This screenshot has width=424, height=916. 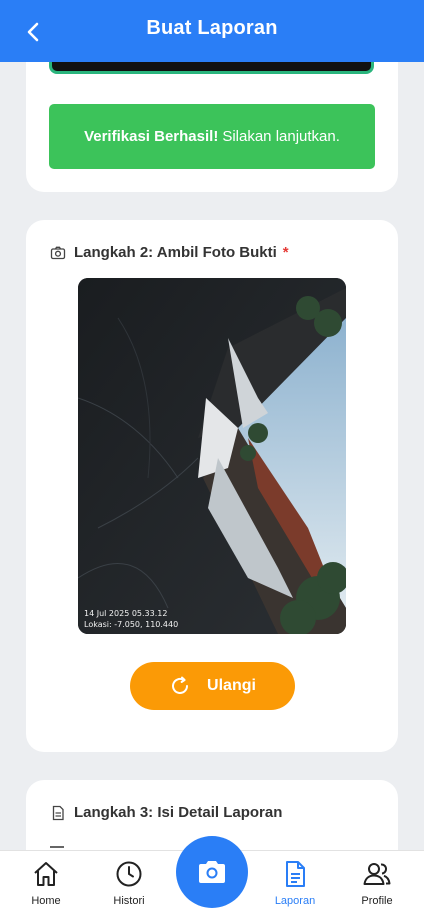 What do you see at coordinates (281, 136) in the screenshot?
I see `verification-success-message: Silakan lanjutkan.` at bounding box center [281, 136].